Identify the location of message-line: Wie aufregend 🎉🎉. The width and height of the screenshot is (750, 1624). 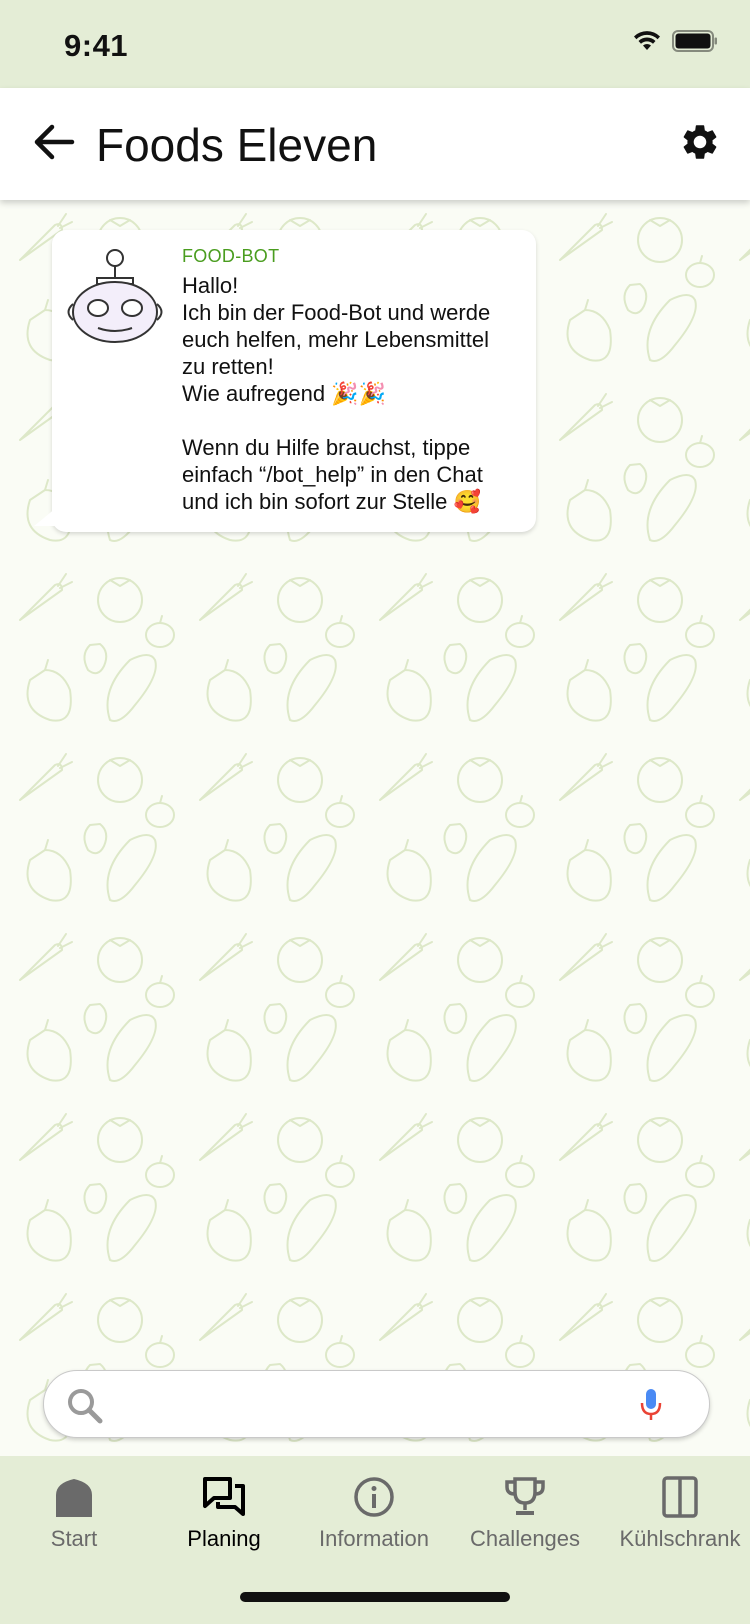
(284, 393).